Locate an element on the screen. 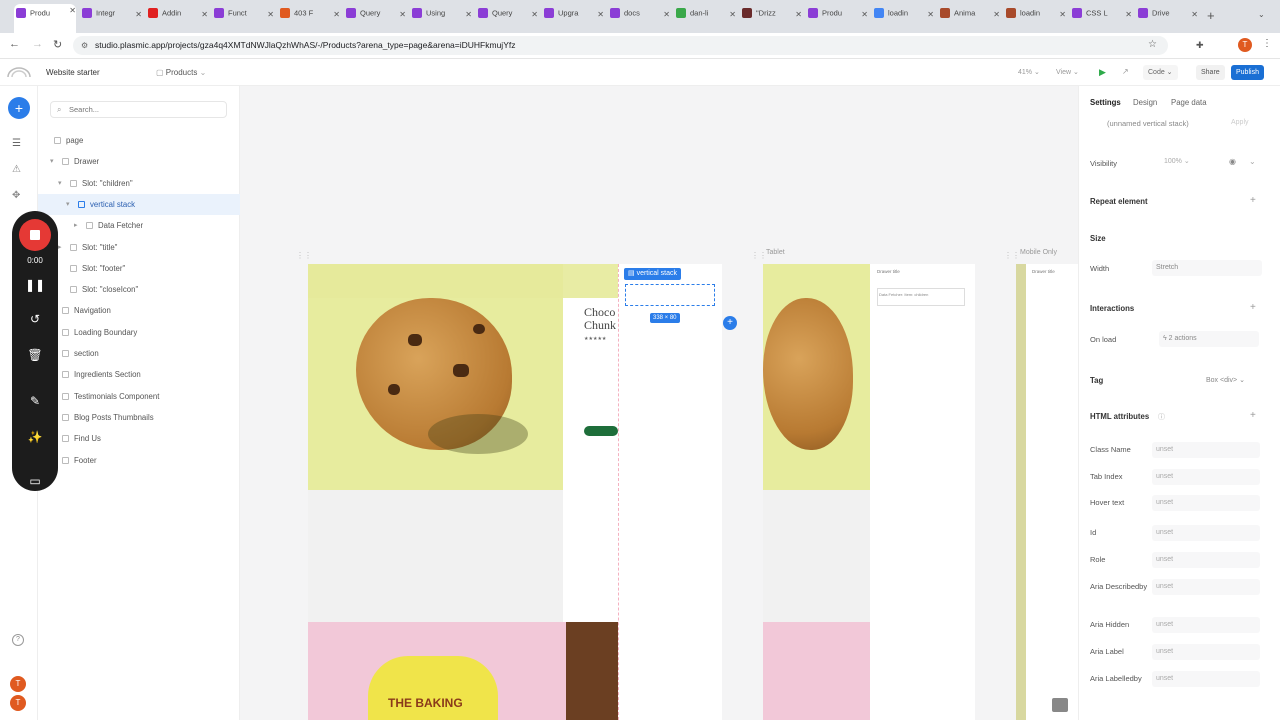  tree-item: ▸ Data Fetcher is located at coordinates (139, 225).